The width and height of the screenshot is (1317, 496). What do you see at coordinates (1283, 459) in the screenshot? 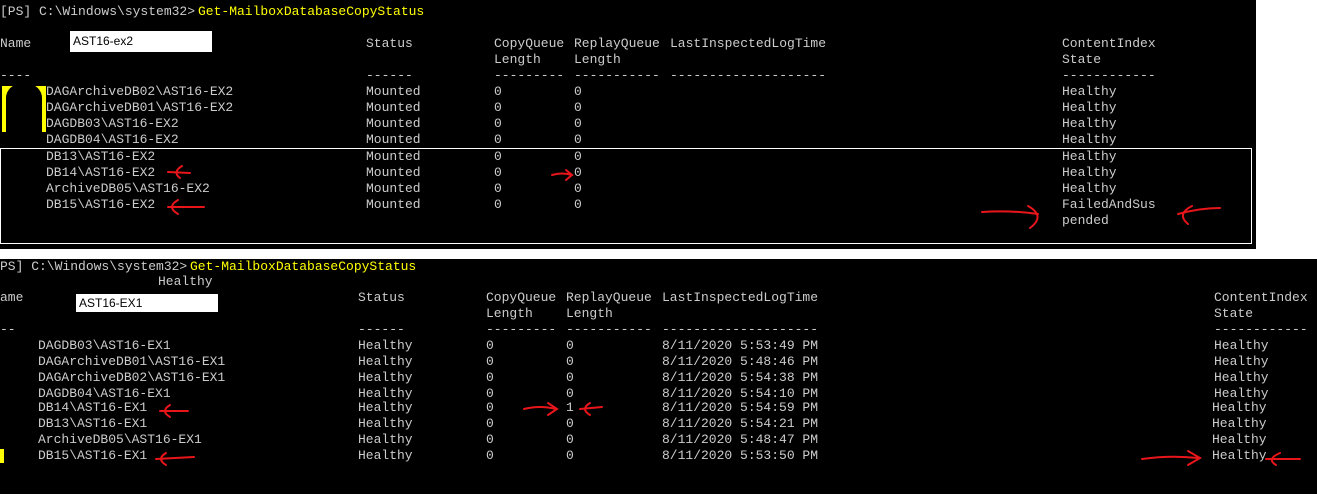
I see `annotation-arrow-healthy-right` at bounding box center [1283, 459].